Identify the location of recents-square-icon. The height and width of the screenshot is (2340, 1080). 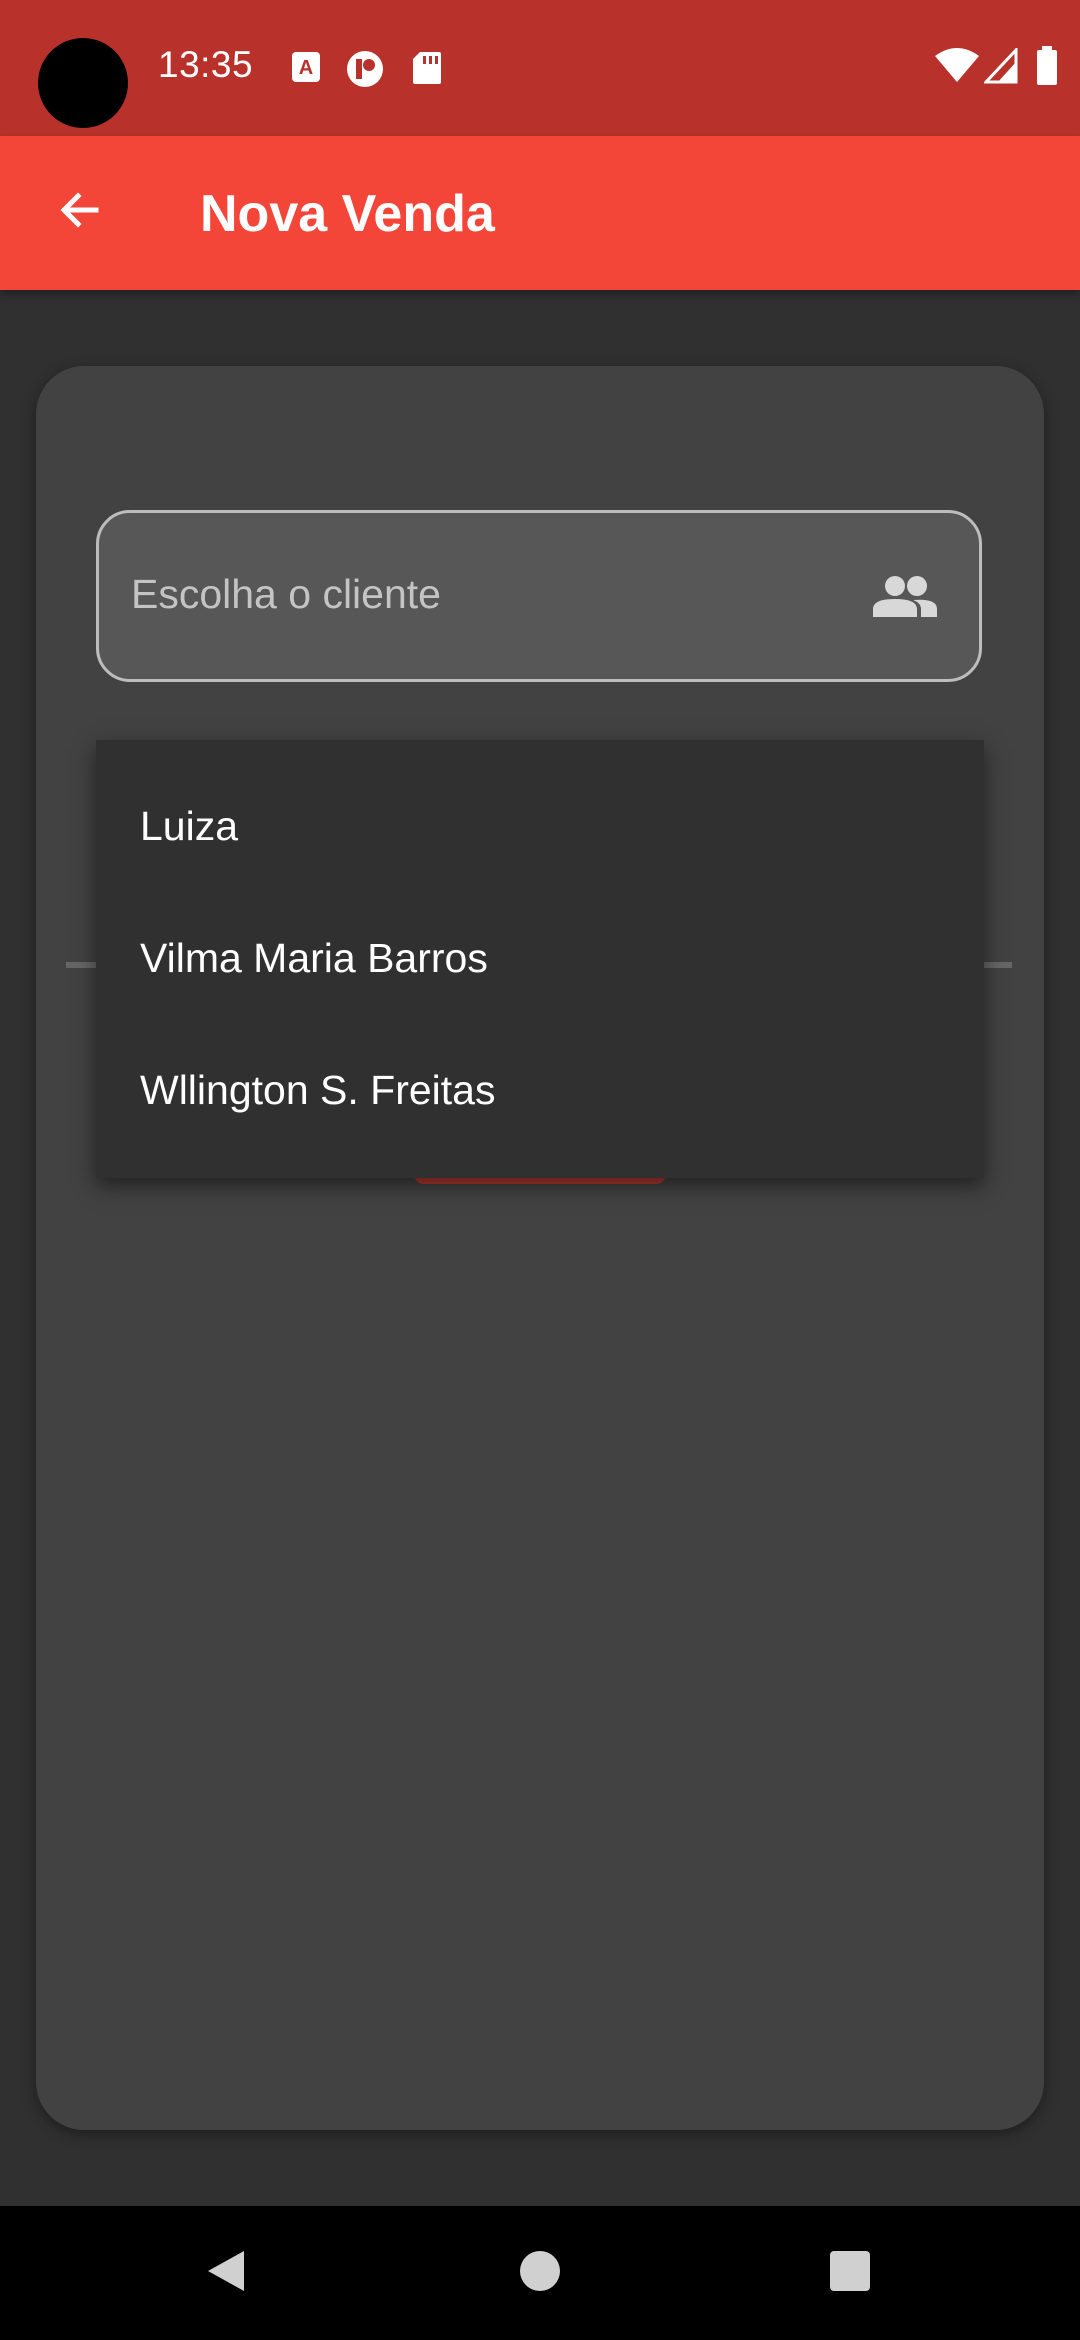
(850, 2273).